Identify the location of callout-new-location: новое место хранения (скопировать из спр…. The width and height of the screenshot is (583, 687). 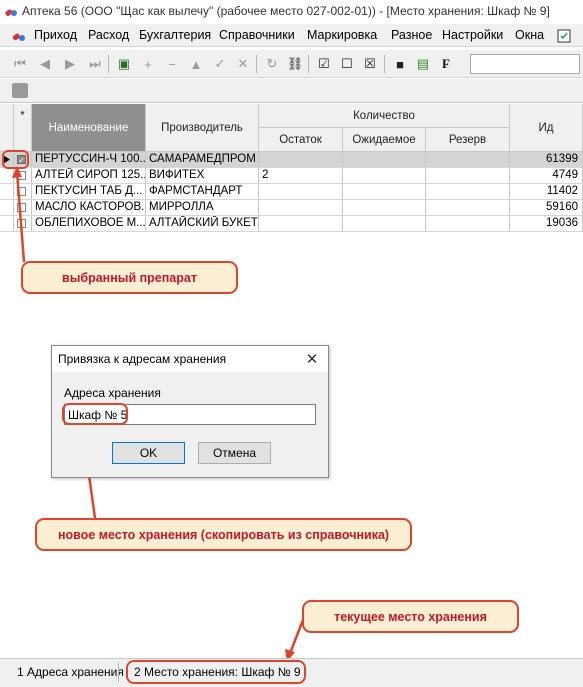
(223, 534).